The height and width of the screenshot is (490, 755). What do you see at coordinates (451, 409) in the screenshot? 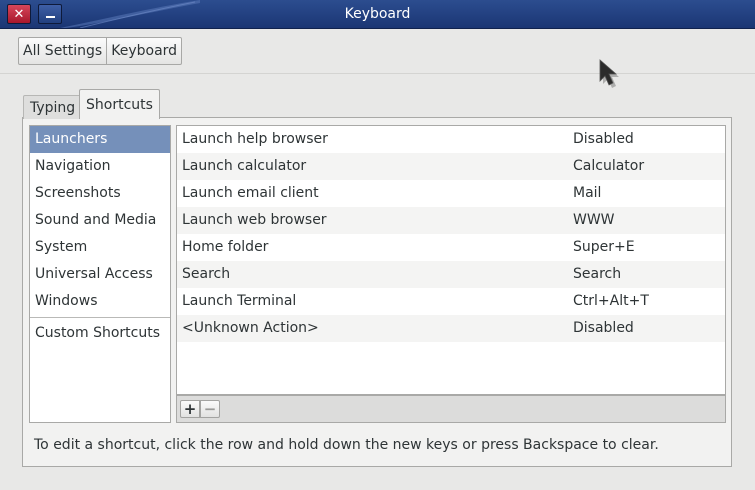
I see `shortcut-list-toolbar: + −` at bounding box center [451, 409].